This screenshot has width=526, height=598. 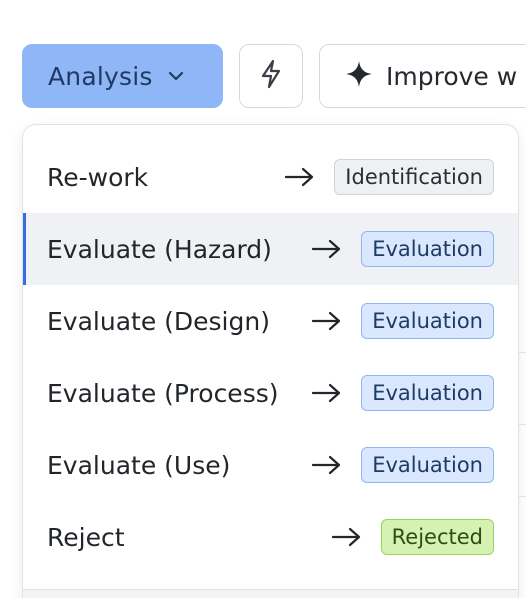 I want to click on status-badge-identification: Identification, so click(x=414, y=177).